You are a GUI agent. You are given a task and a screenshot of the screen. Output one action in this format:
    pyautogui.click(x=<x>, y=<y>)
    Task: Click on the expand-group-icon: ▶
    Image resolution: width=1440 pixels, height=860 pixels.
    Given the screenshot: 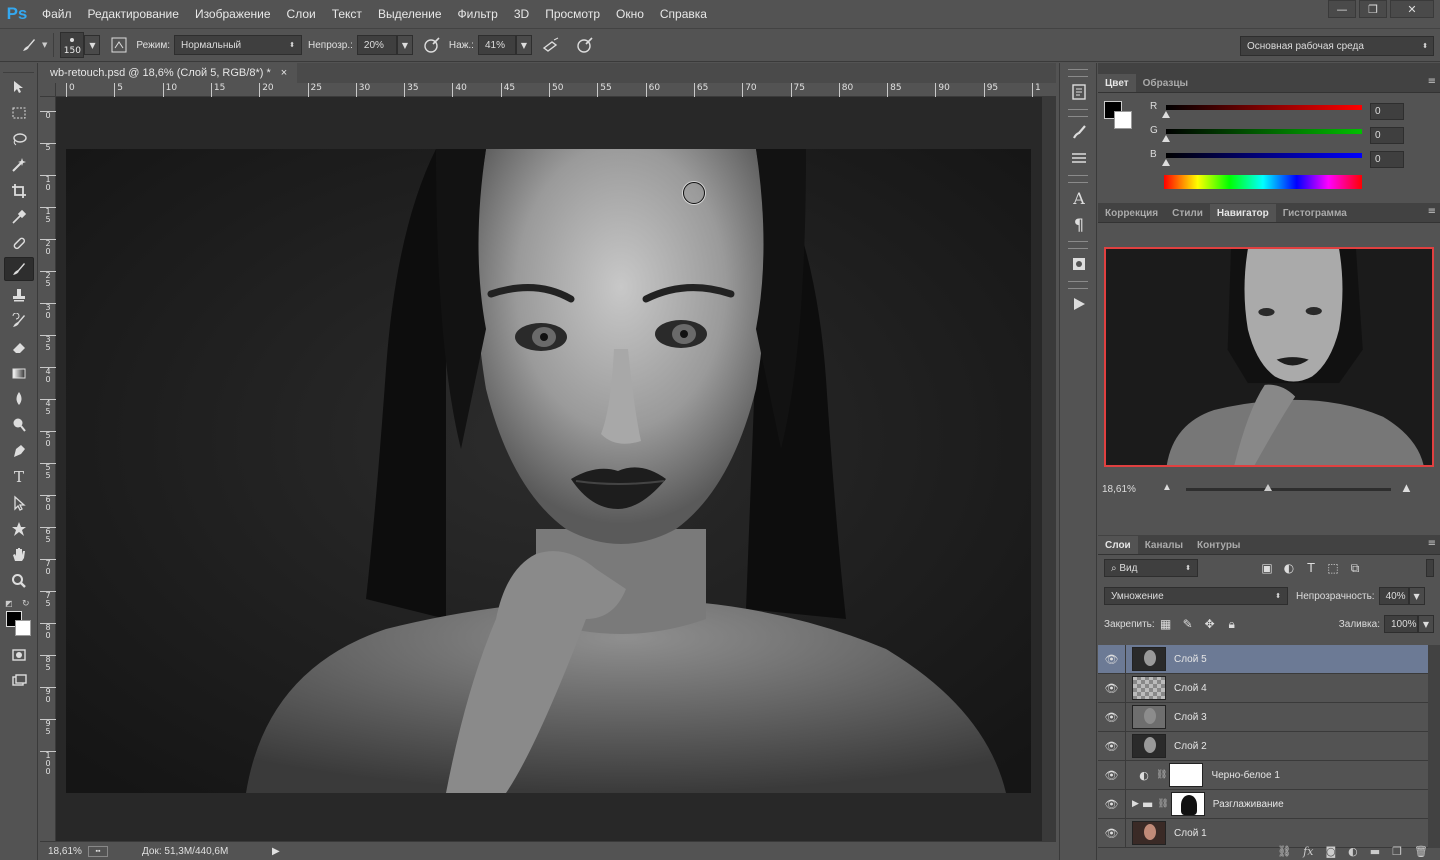 What is the action you would take?
    pyautogui.click(x=1137, y=804)
    